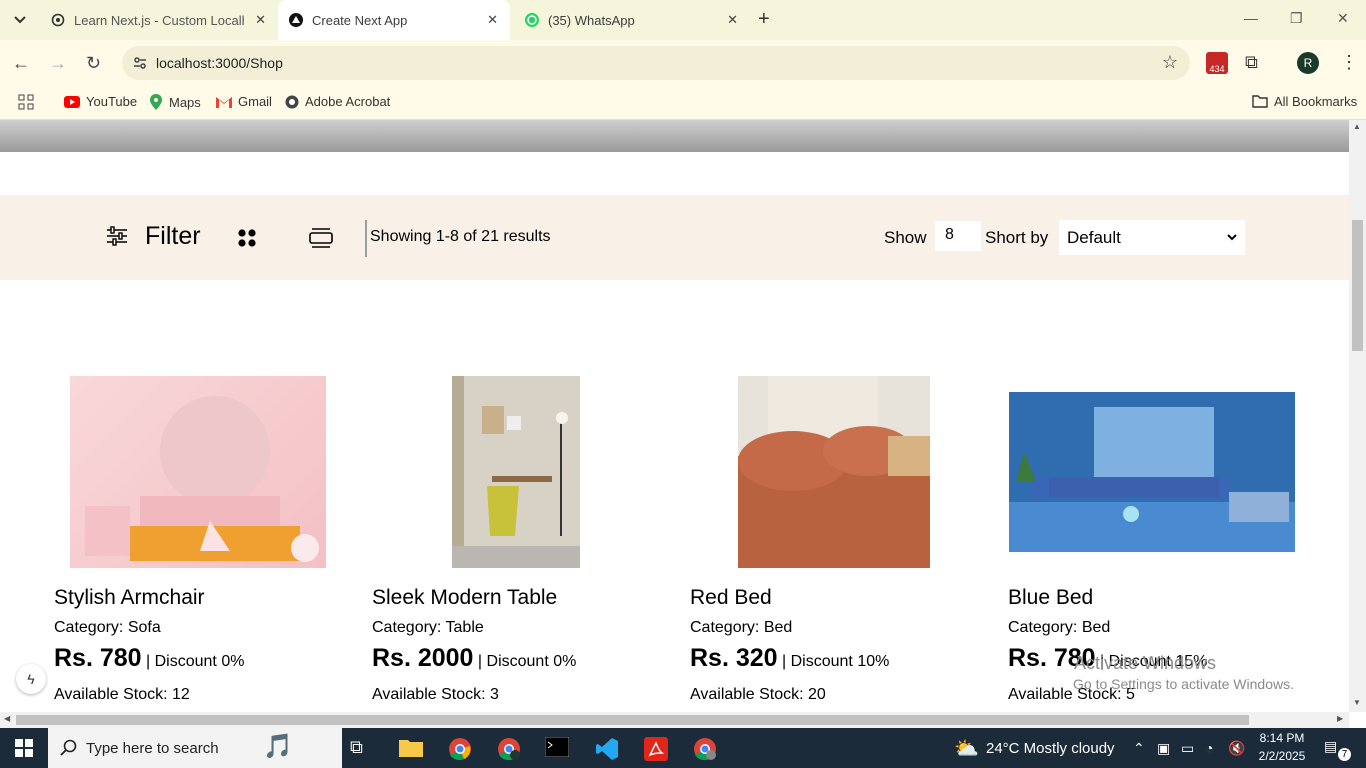  What do you see at coordinates (1170, 62) in the screenshot?
I see `star-icon: ☆` at bounding box center [1170, 62].